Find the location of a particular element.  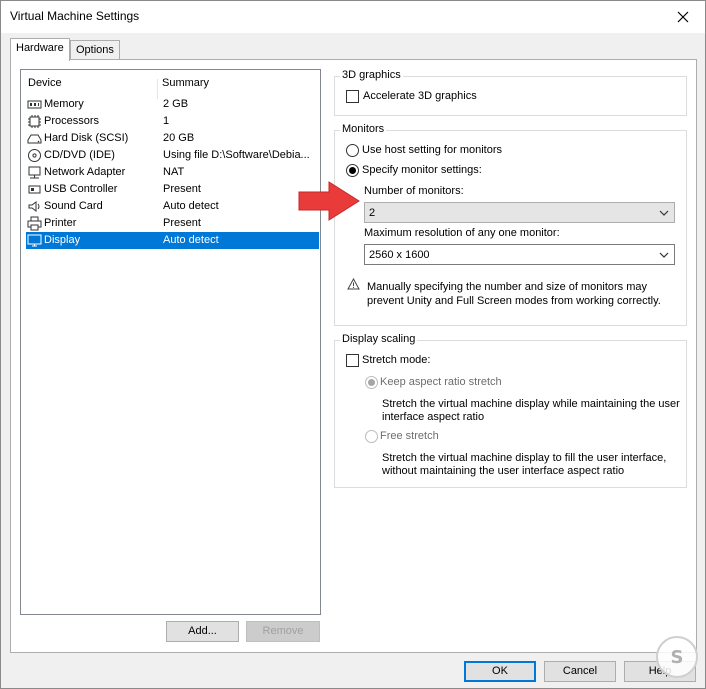

column-header-device: Device is located at coordinates (45, 83).